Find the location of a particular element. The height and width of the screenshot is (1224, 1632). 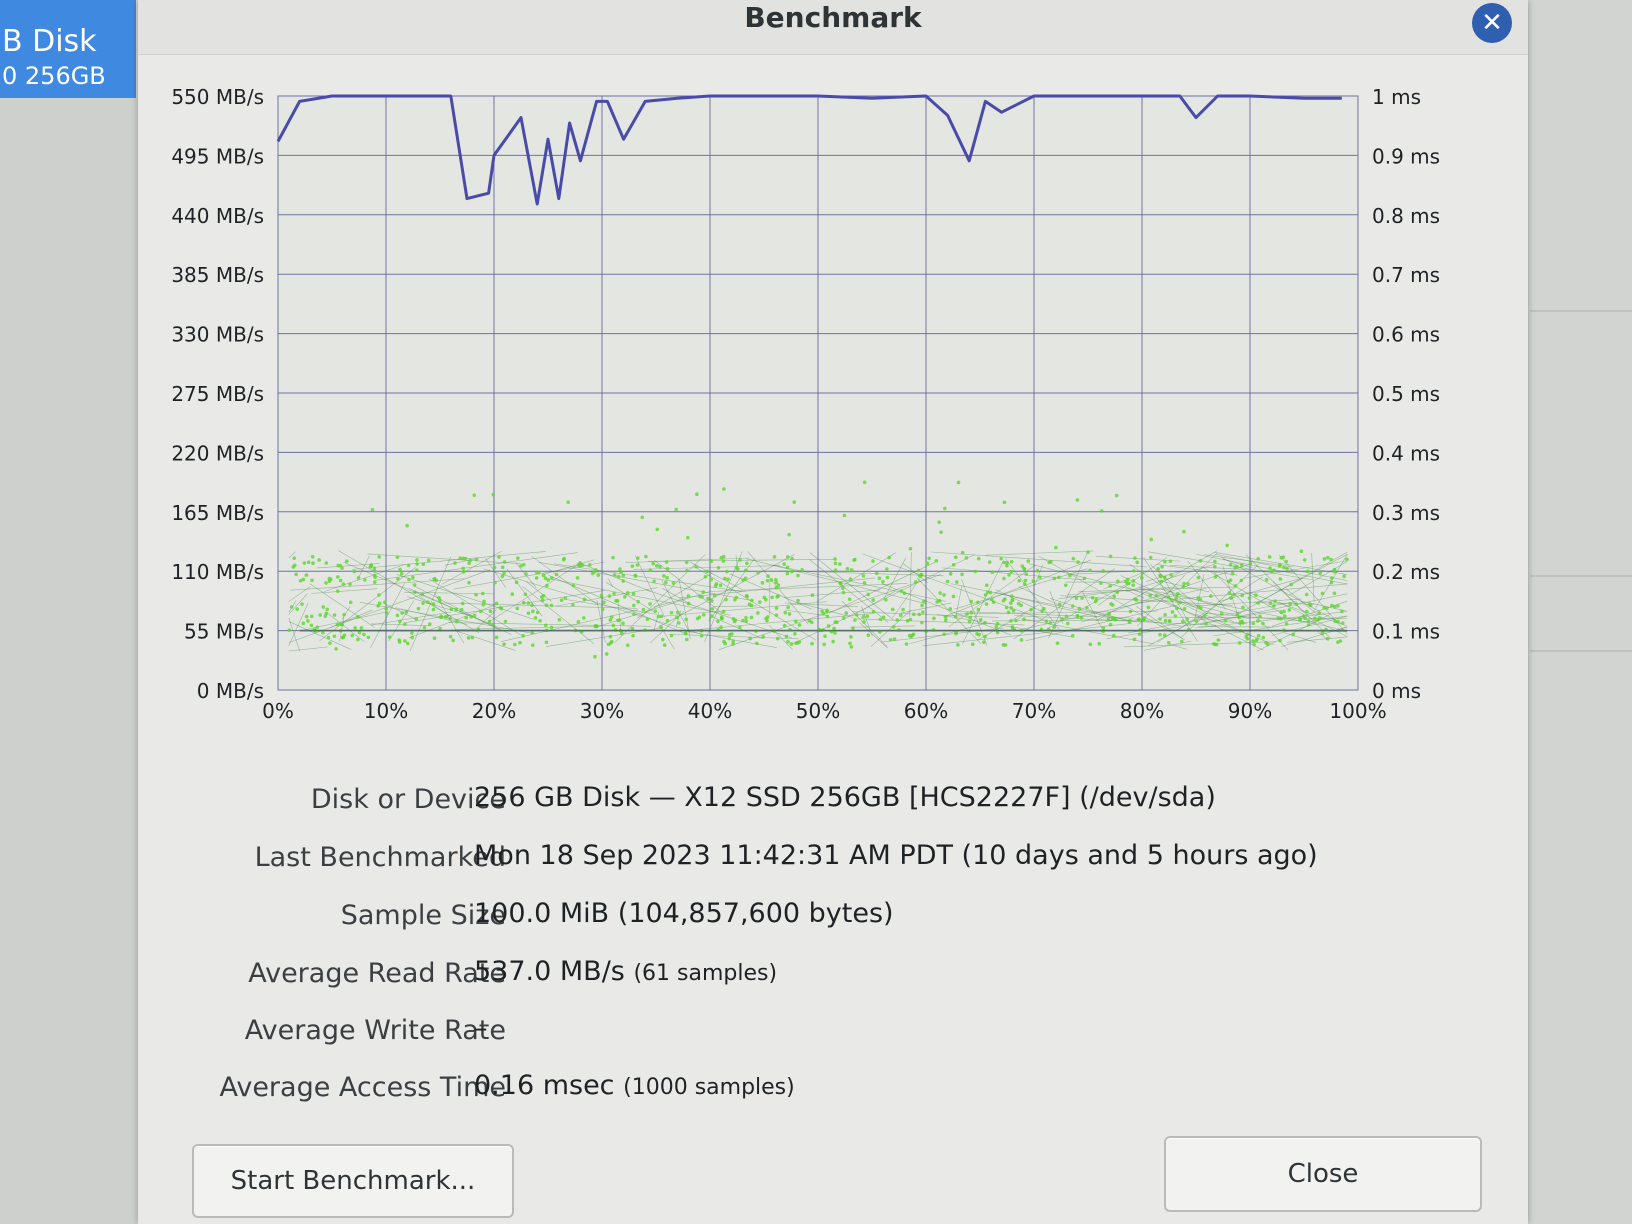

access-time-value: 0.16 msec is located at coordinates (544, 1085).